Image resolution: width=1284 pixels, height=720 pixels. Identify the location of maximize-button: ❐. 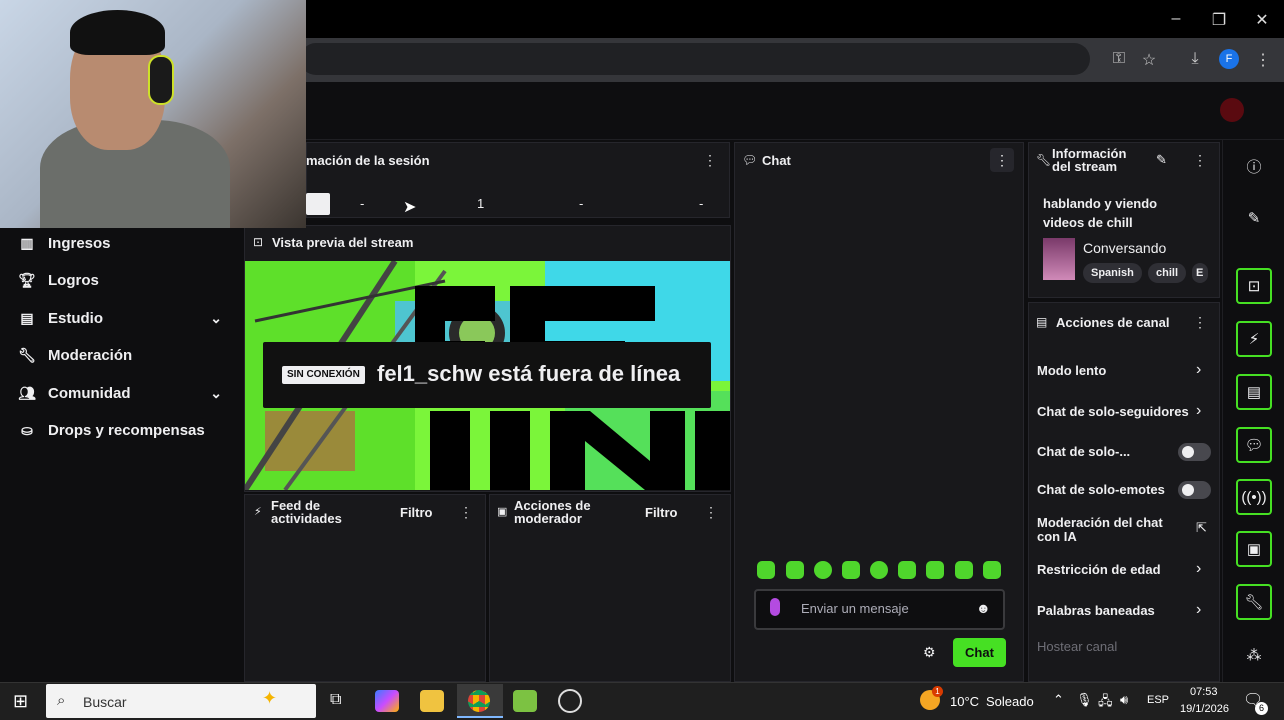
(1219, 20).